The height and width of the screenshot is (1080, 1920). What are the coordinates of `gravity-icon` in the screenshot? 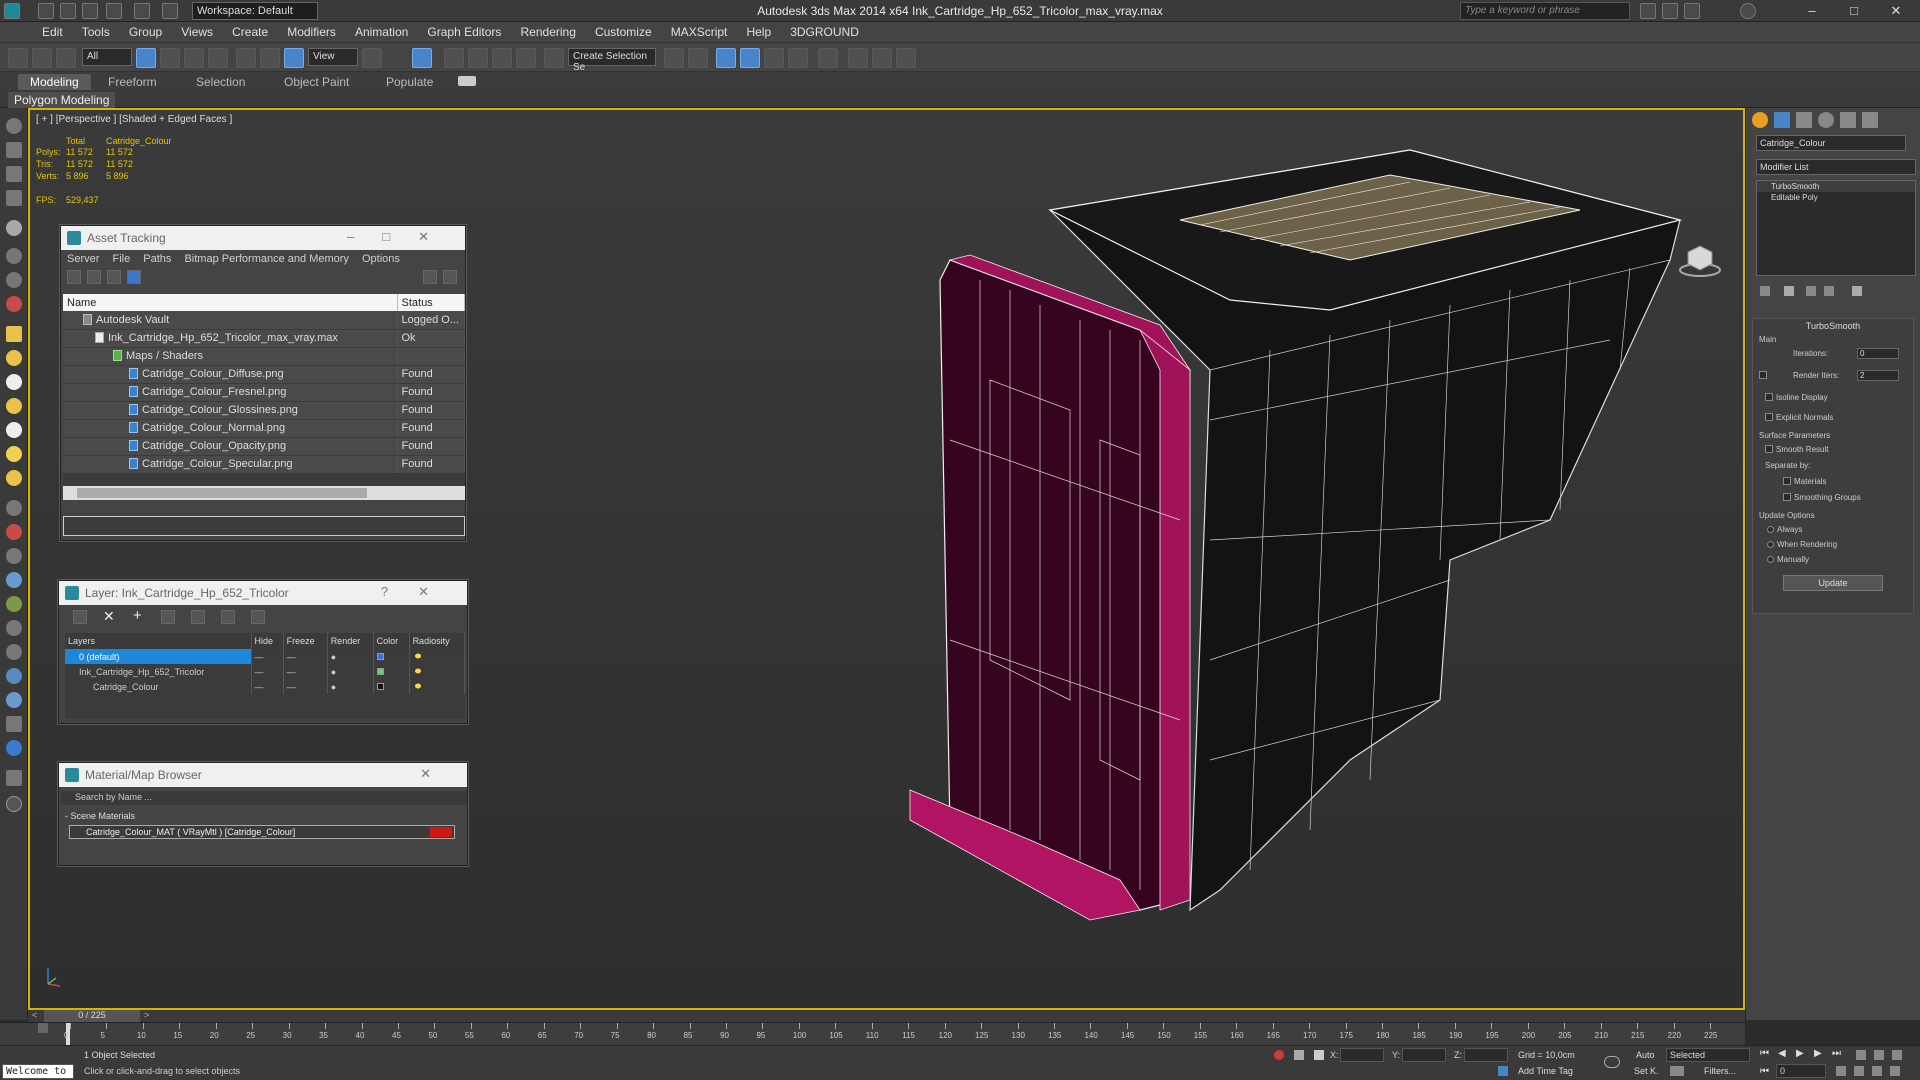 It's located at (14, 652).